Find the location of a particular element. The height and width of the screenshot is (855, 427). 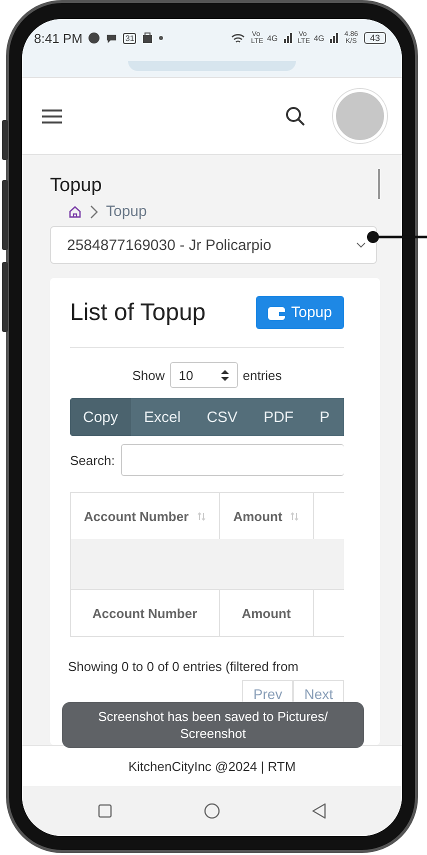

menu-icon is located at coordinates (52, 116).